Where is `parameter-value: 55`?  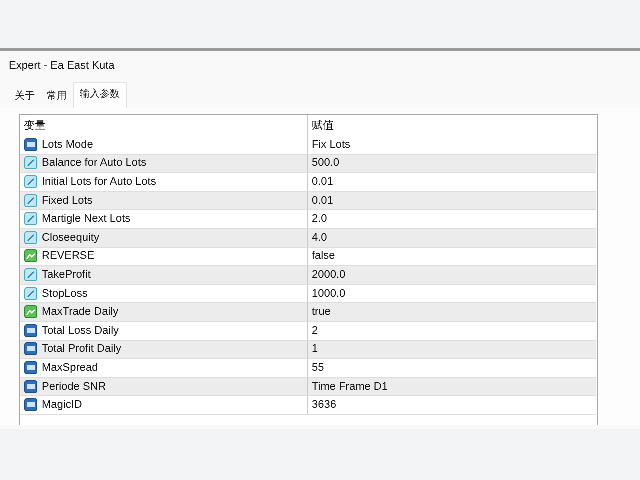
parameter-value: 55 is located at coordinates (318, 368).